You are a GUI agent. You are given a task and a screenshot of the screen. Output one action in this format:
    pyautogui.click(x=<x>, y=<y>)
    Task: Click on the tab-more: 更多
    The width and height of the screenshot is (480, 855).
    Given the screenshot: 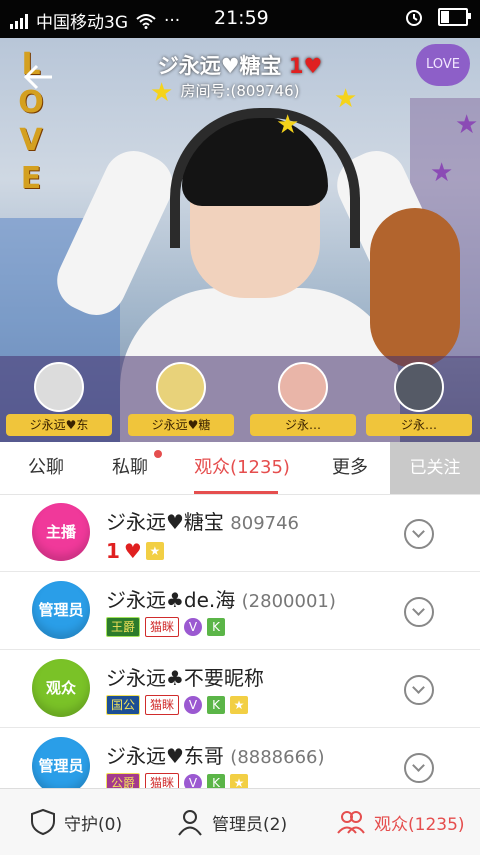 What is the action you would take?
    pyautogui.click(x=350, y=468)
    